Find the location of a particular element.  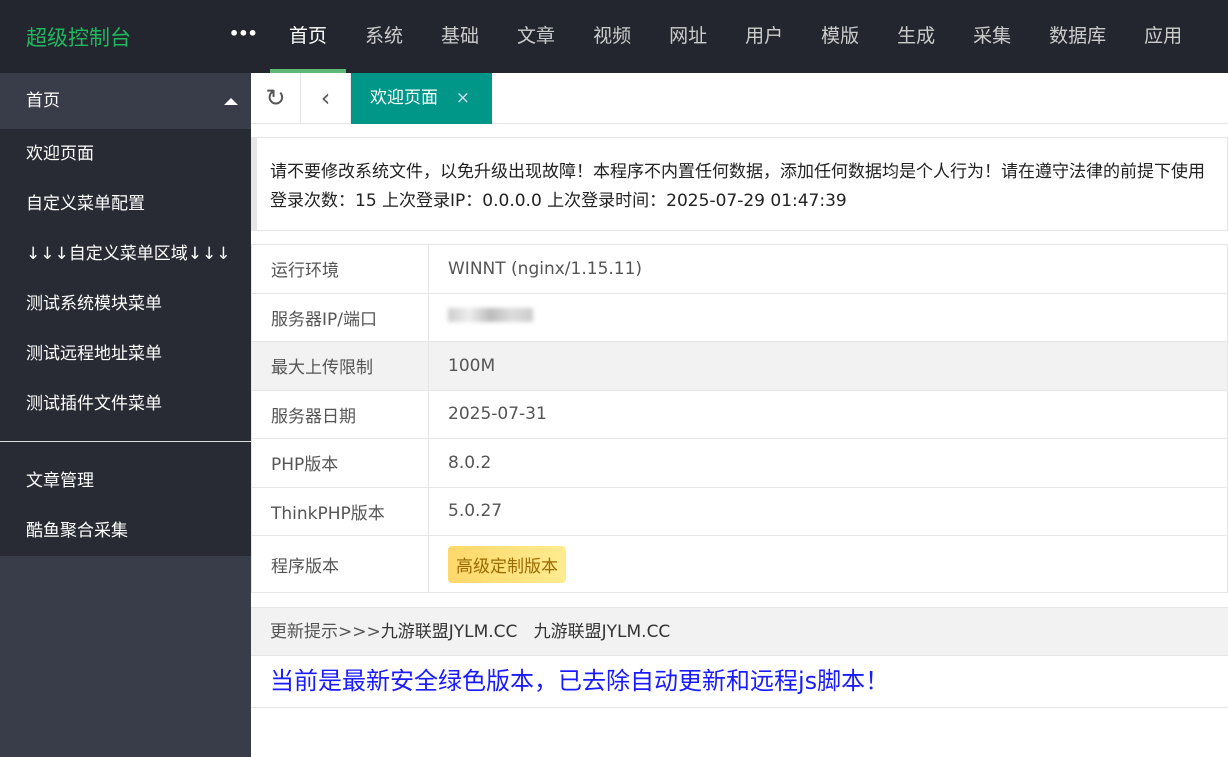

nav-database: 数据库 is located at coordinates (1077, 36).